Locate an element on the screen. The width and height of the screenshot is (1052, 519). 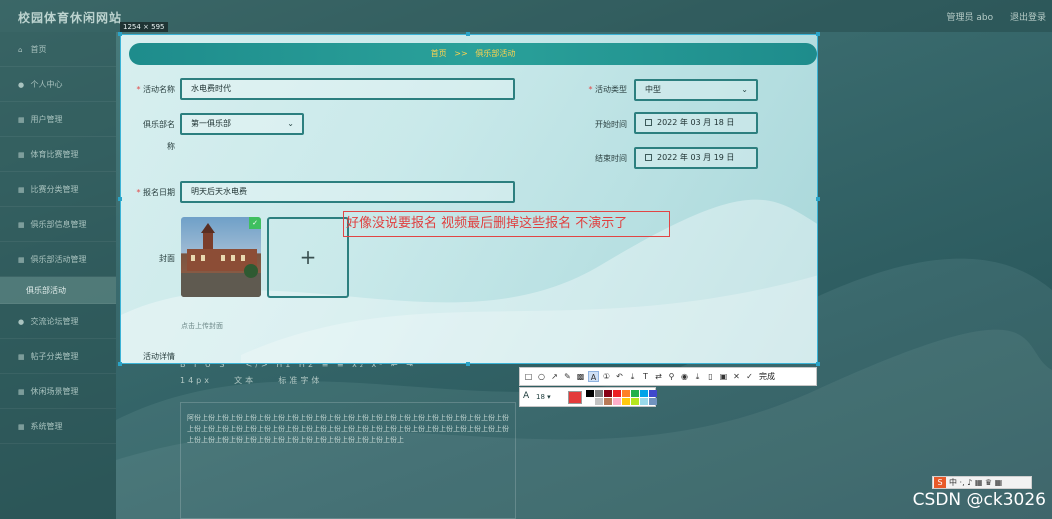
editor-toolbar-row2: 14px 文本 标准字体 is located at coordinates (347, 380).